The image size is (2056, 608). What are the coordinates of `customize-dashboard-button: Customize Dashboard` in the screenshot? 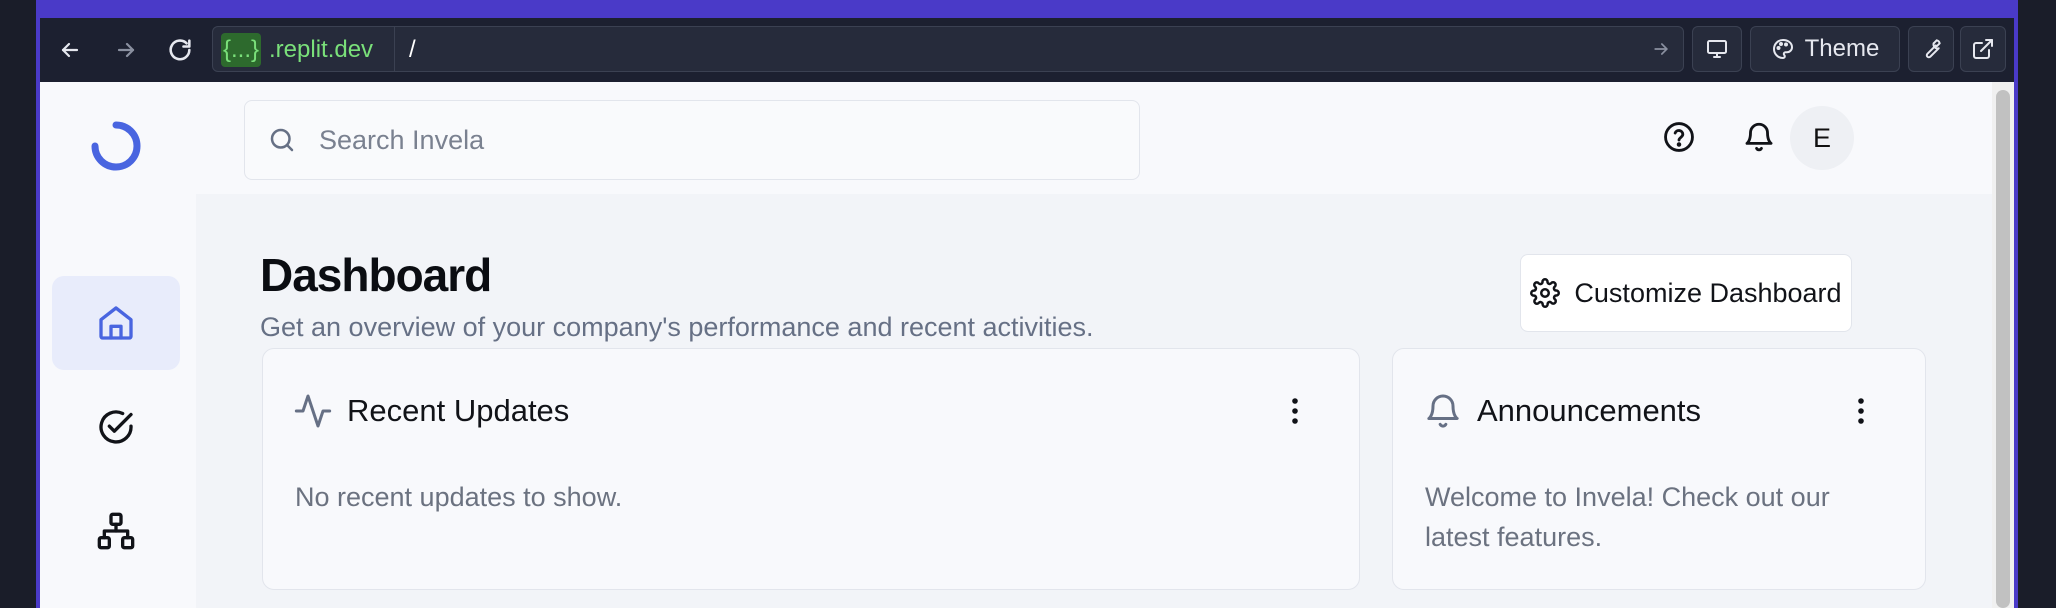 It's located at (1686, 293).